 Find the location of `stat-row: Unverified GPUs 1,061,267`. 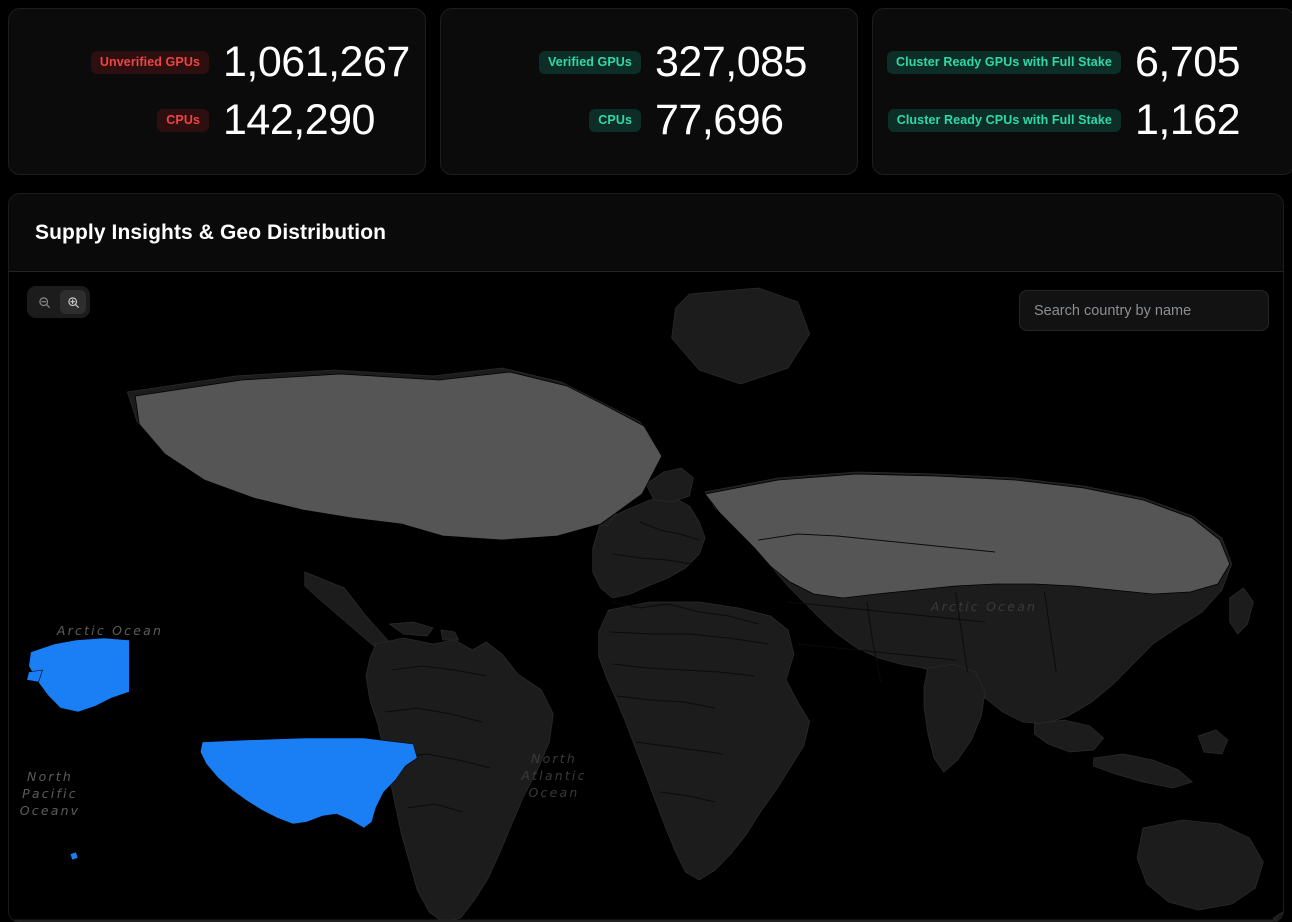

stat-row: Unverified GPUs 1,061,267 is located at coordinates (217, 63).